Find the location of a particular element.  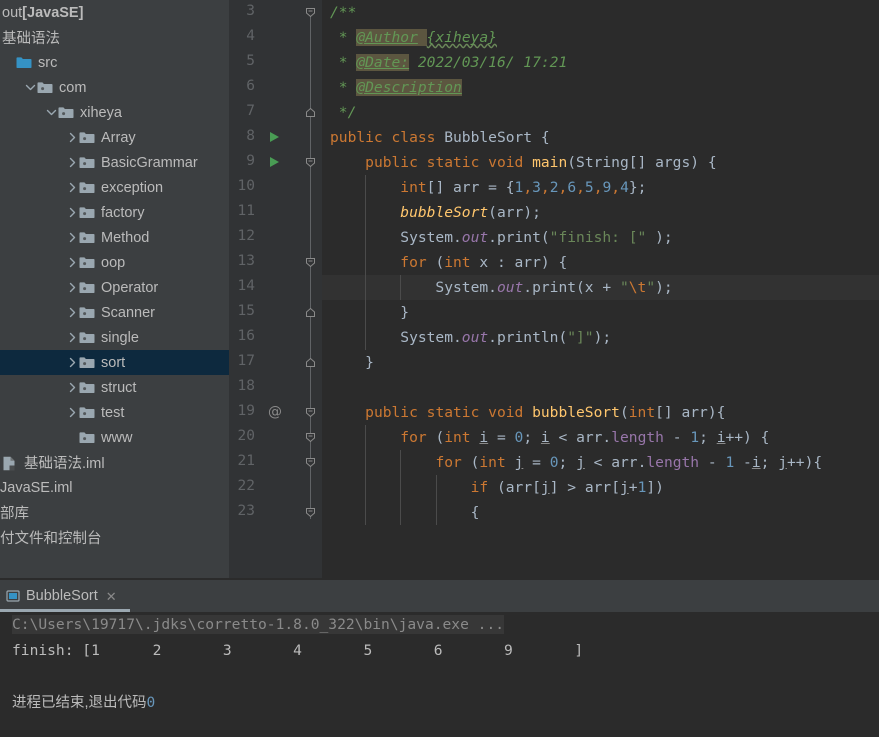

tree-file-row: JavaSE.iml is located at coordinates (114, 487).